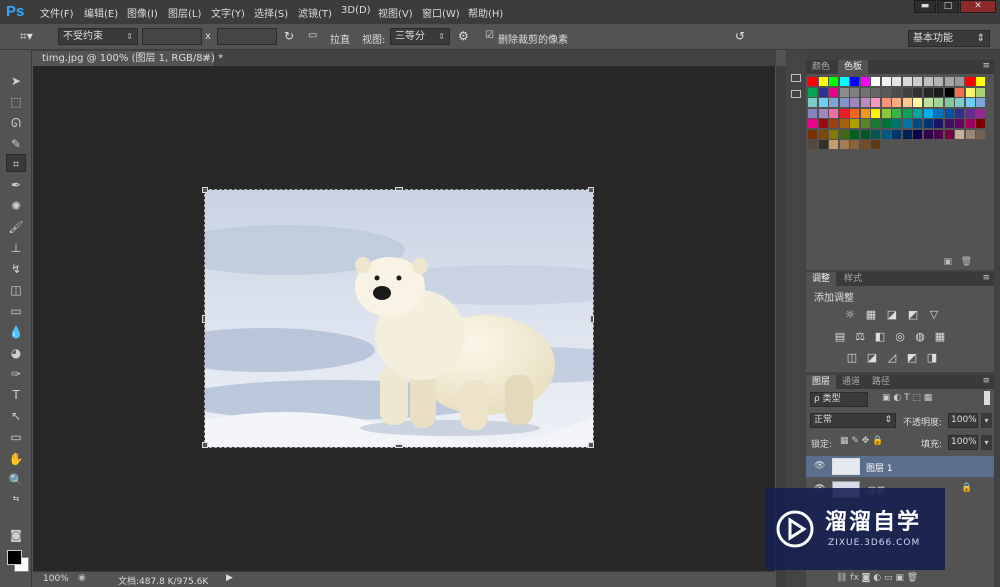 The height and width of the screenshot is (587, 1000). I want to click on lock-icons: ▦ ✎ ✥ 🔒, so click(861, 441).